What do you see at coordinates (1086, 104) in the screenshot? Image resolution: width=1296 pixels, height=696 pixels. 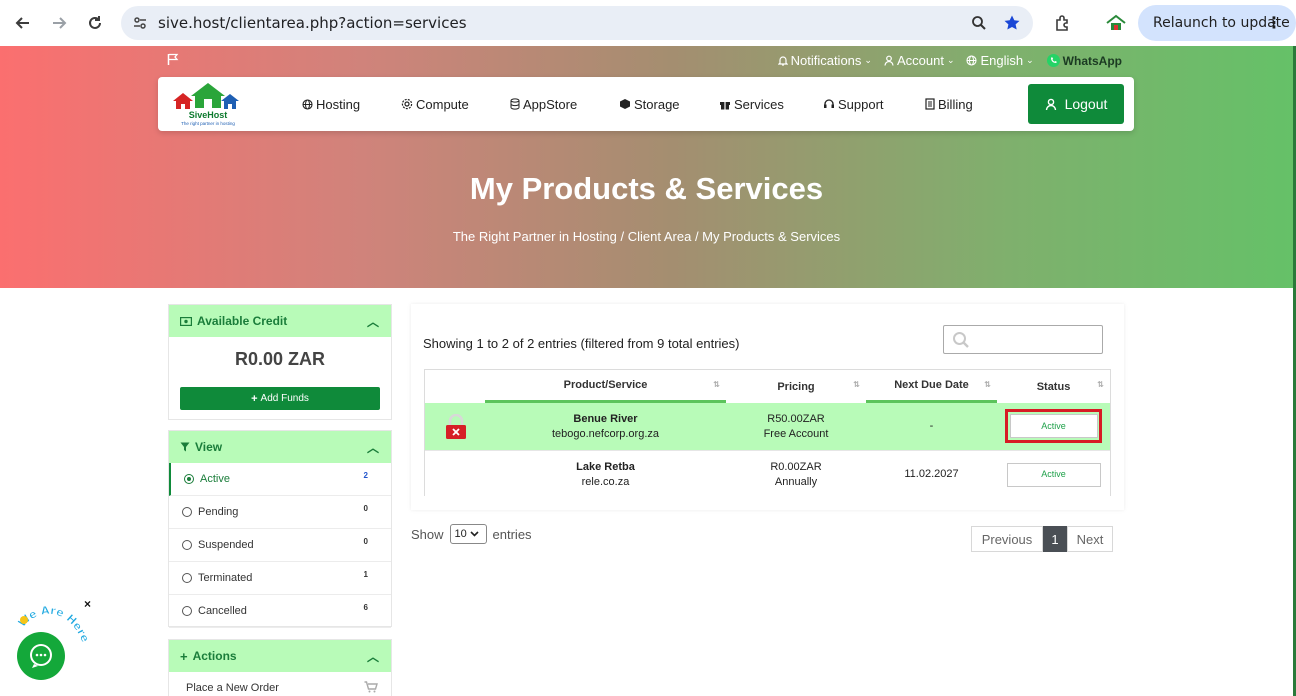 I see `logout-label: Logout` at bounding box center [1086, 104].